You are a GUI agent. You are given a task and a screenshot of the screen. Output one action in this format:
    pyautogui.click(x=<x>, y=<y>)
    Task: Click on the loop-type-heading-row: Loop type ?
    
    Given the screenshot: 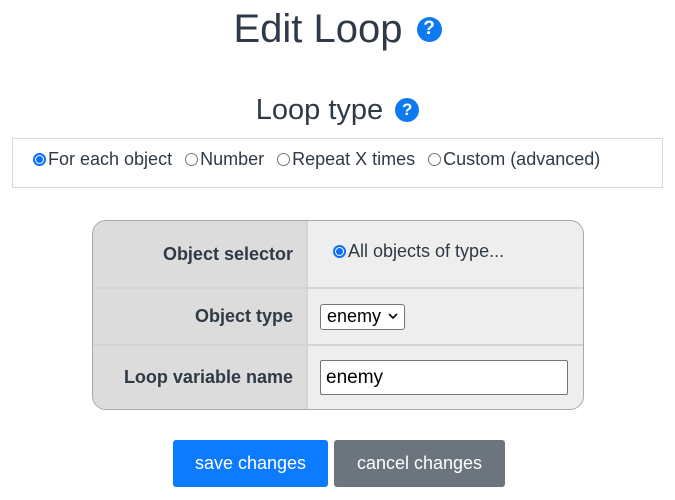 What is the action you would take?
    pyautogui.click(x=337, y=110)
    